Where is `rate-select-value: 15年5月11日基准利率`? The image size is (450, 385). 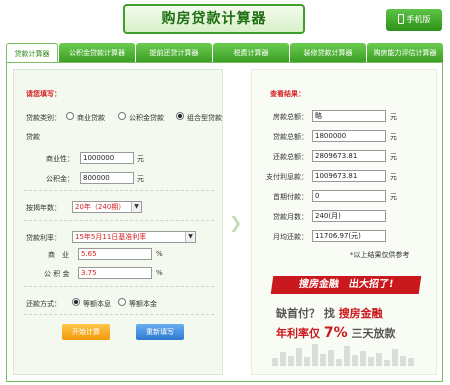
rate-select-value: 15年5月11日基准利率 is located at coordinates (111, 237).